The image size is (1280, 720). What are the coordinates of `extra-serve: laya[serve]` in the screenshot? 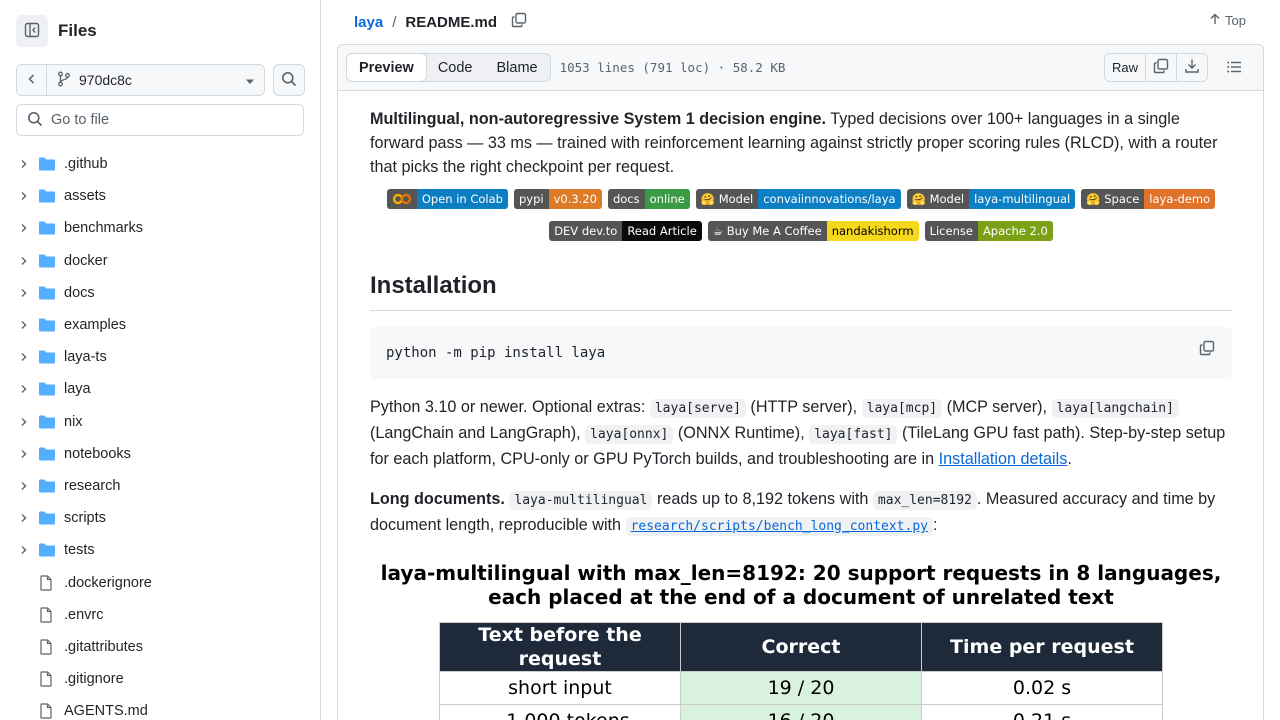 It's located at (697, 408).